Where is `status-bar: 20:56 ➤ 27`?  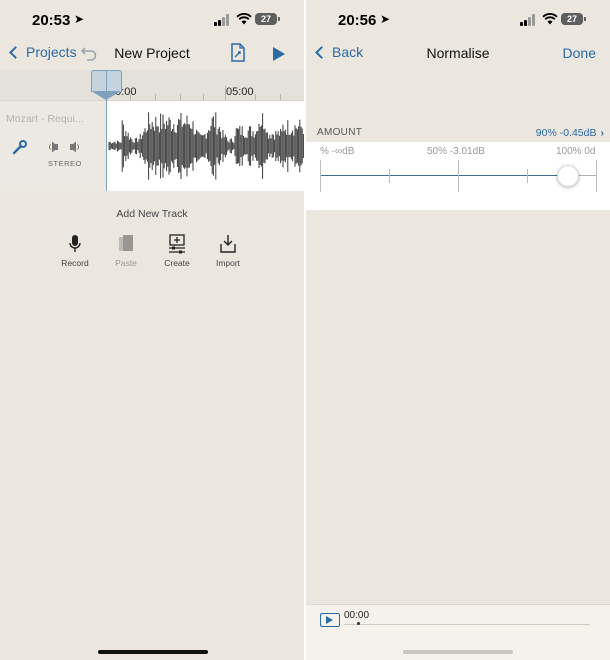 status-bar: 20:56 ➤ 27 is located at coordinates (458, 19).